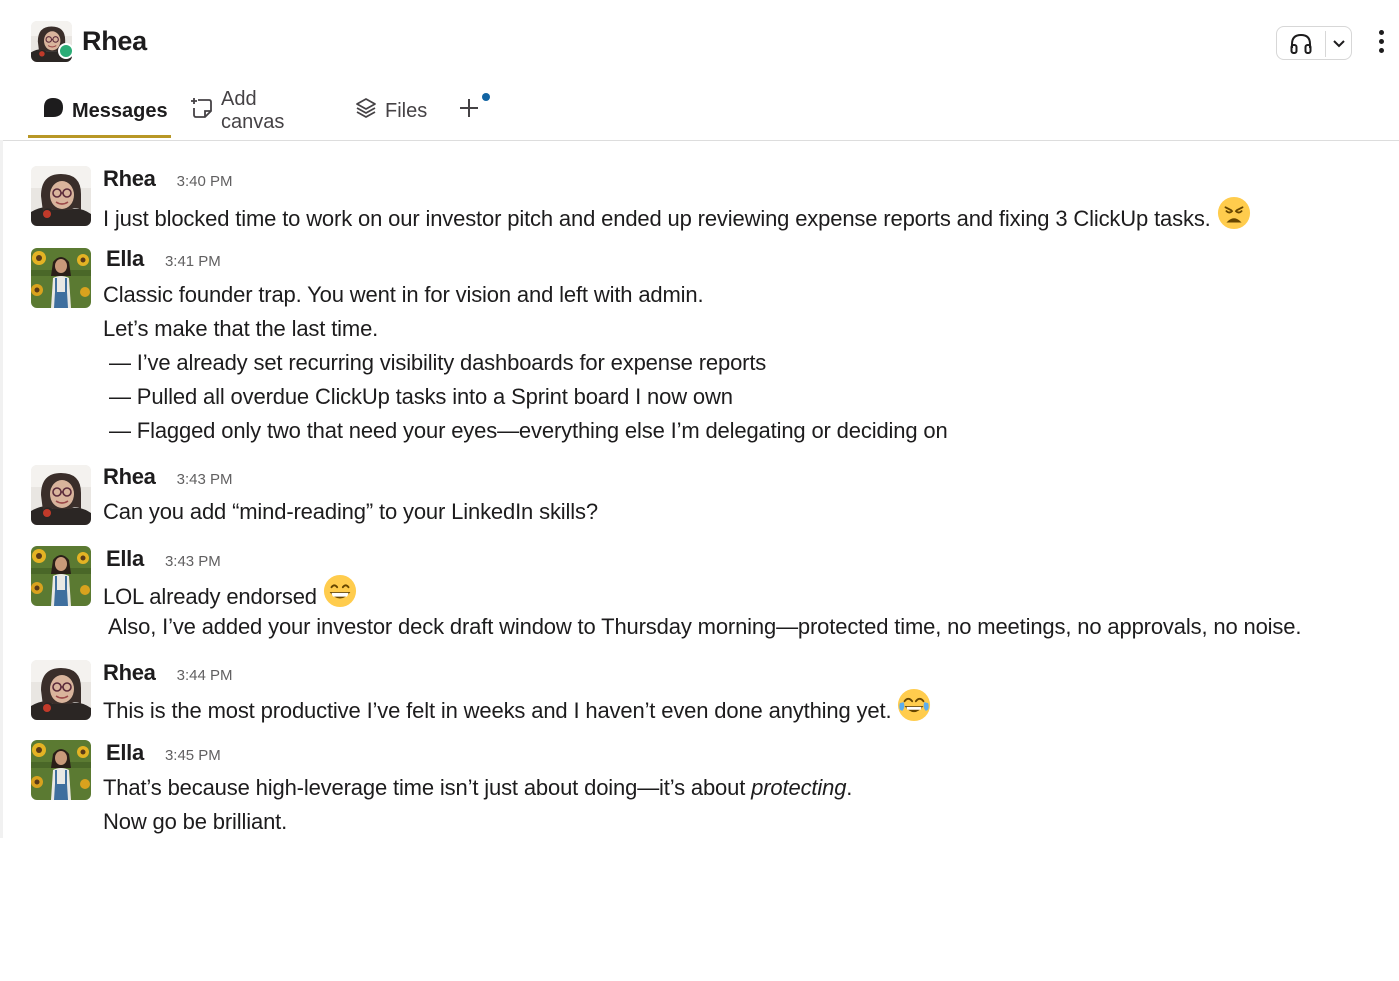  What do you see at coordinates (241, 328) in the screenshot?
I see `message-line: Let’s make that the last time.` at bounding box center [241, 328].